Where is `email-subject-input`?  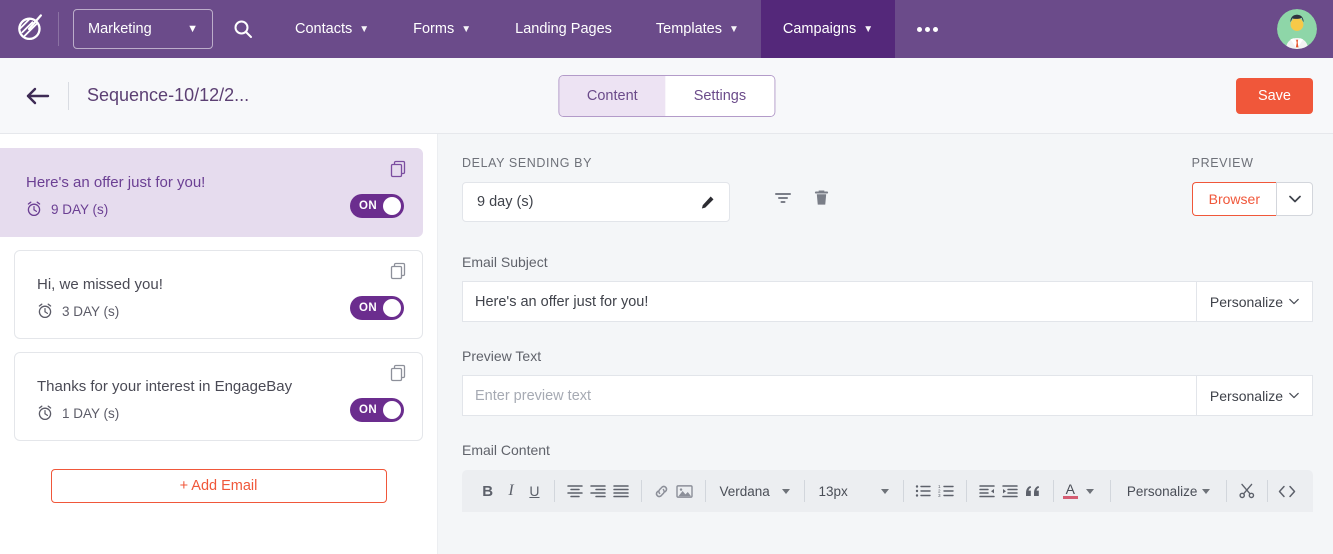
email-subject-input is located at coordinates (829, 301).